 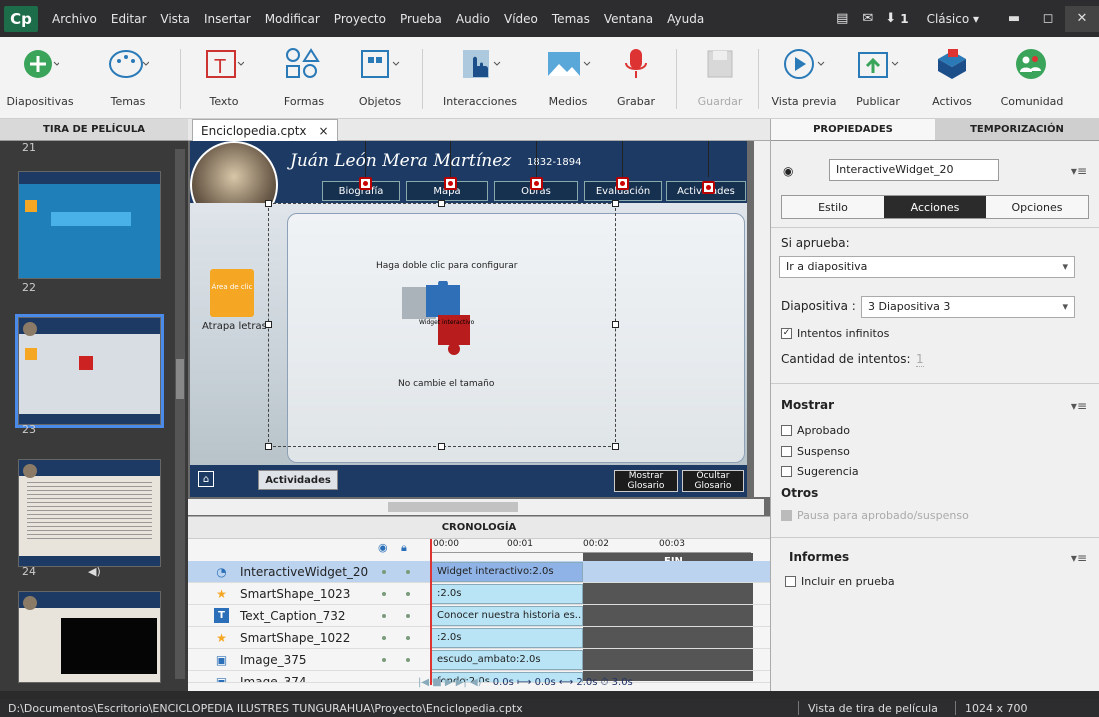 What do you see at coordinates (890, 18) in the screenshot?
I see `download-icon: ⬇` at bounding box center [890, 18].